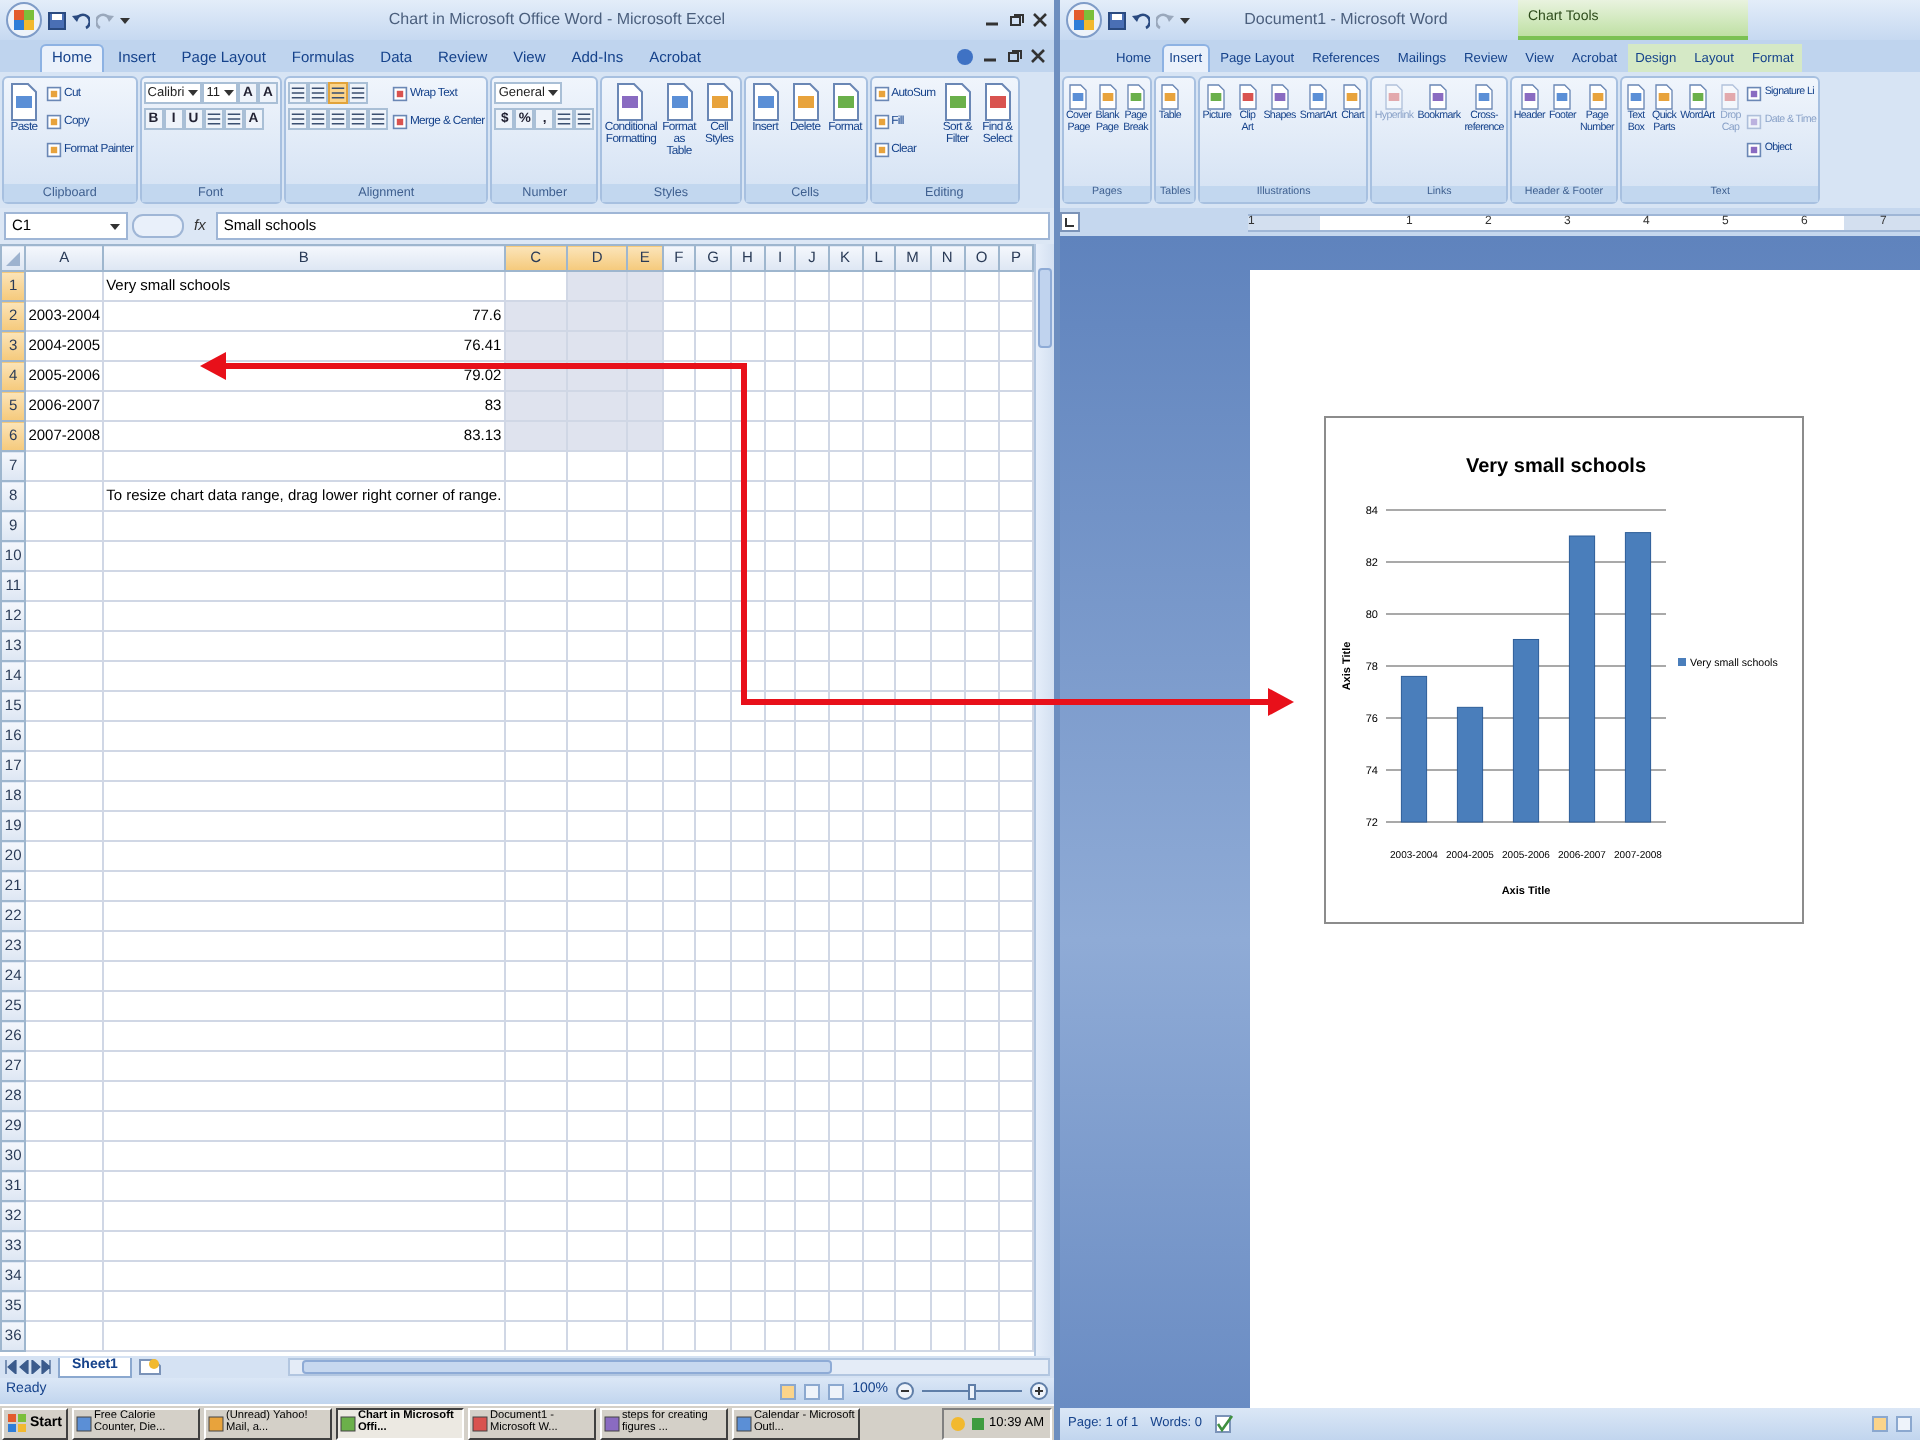 The image size is (1920, 1440). Describe the element at coordinates (965, 56) in the screenshot. I see `help-icon` at that location.